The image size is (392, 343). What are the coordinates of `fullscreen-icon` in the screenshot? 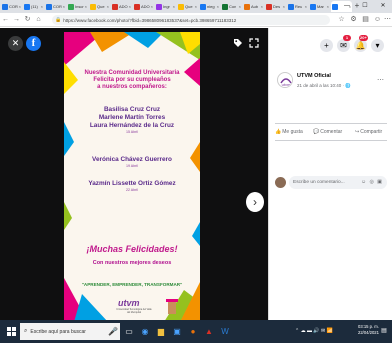 It's located at (254, 45).